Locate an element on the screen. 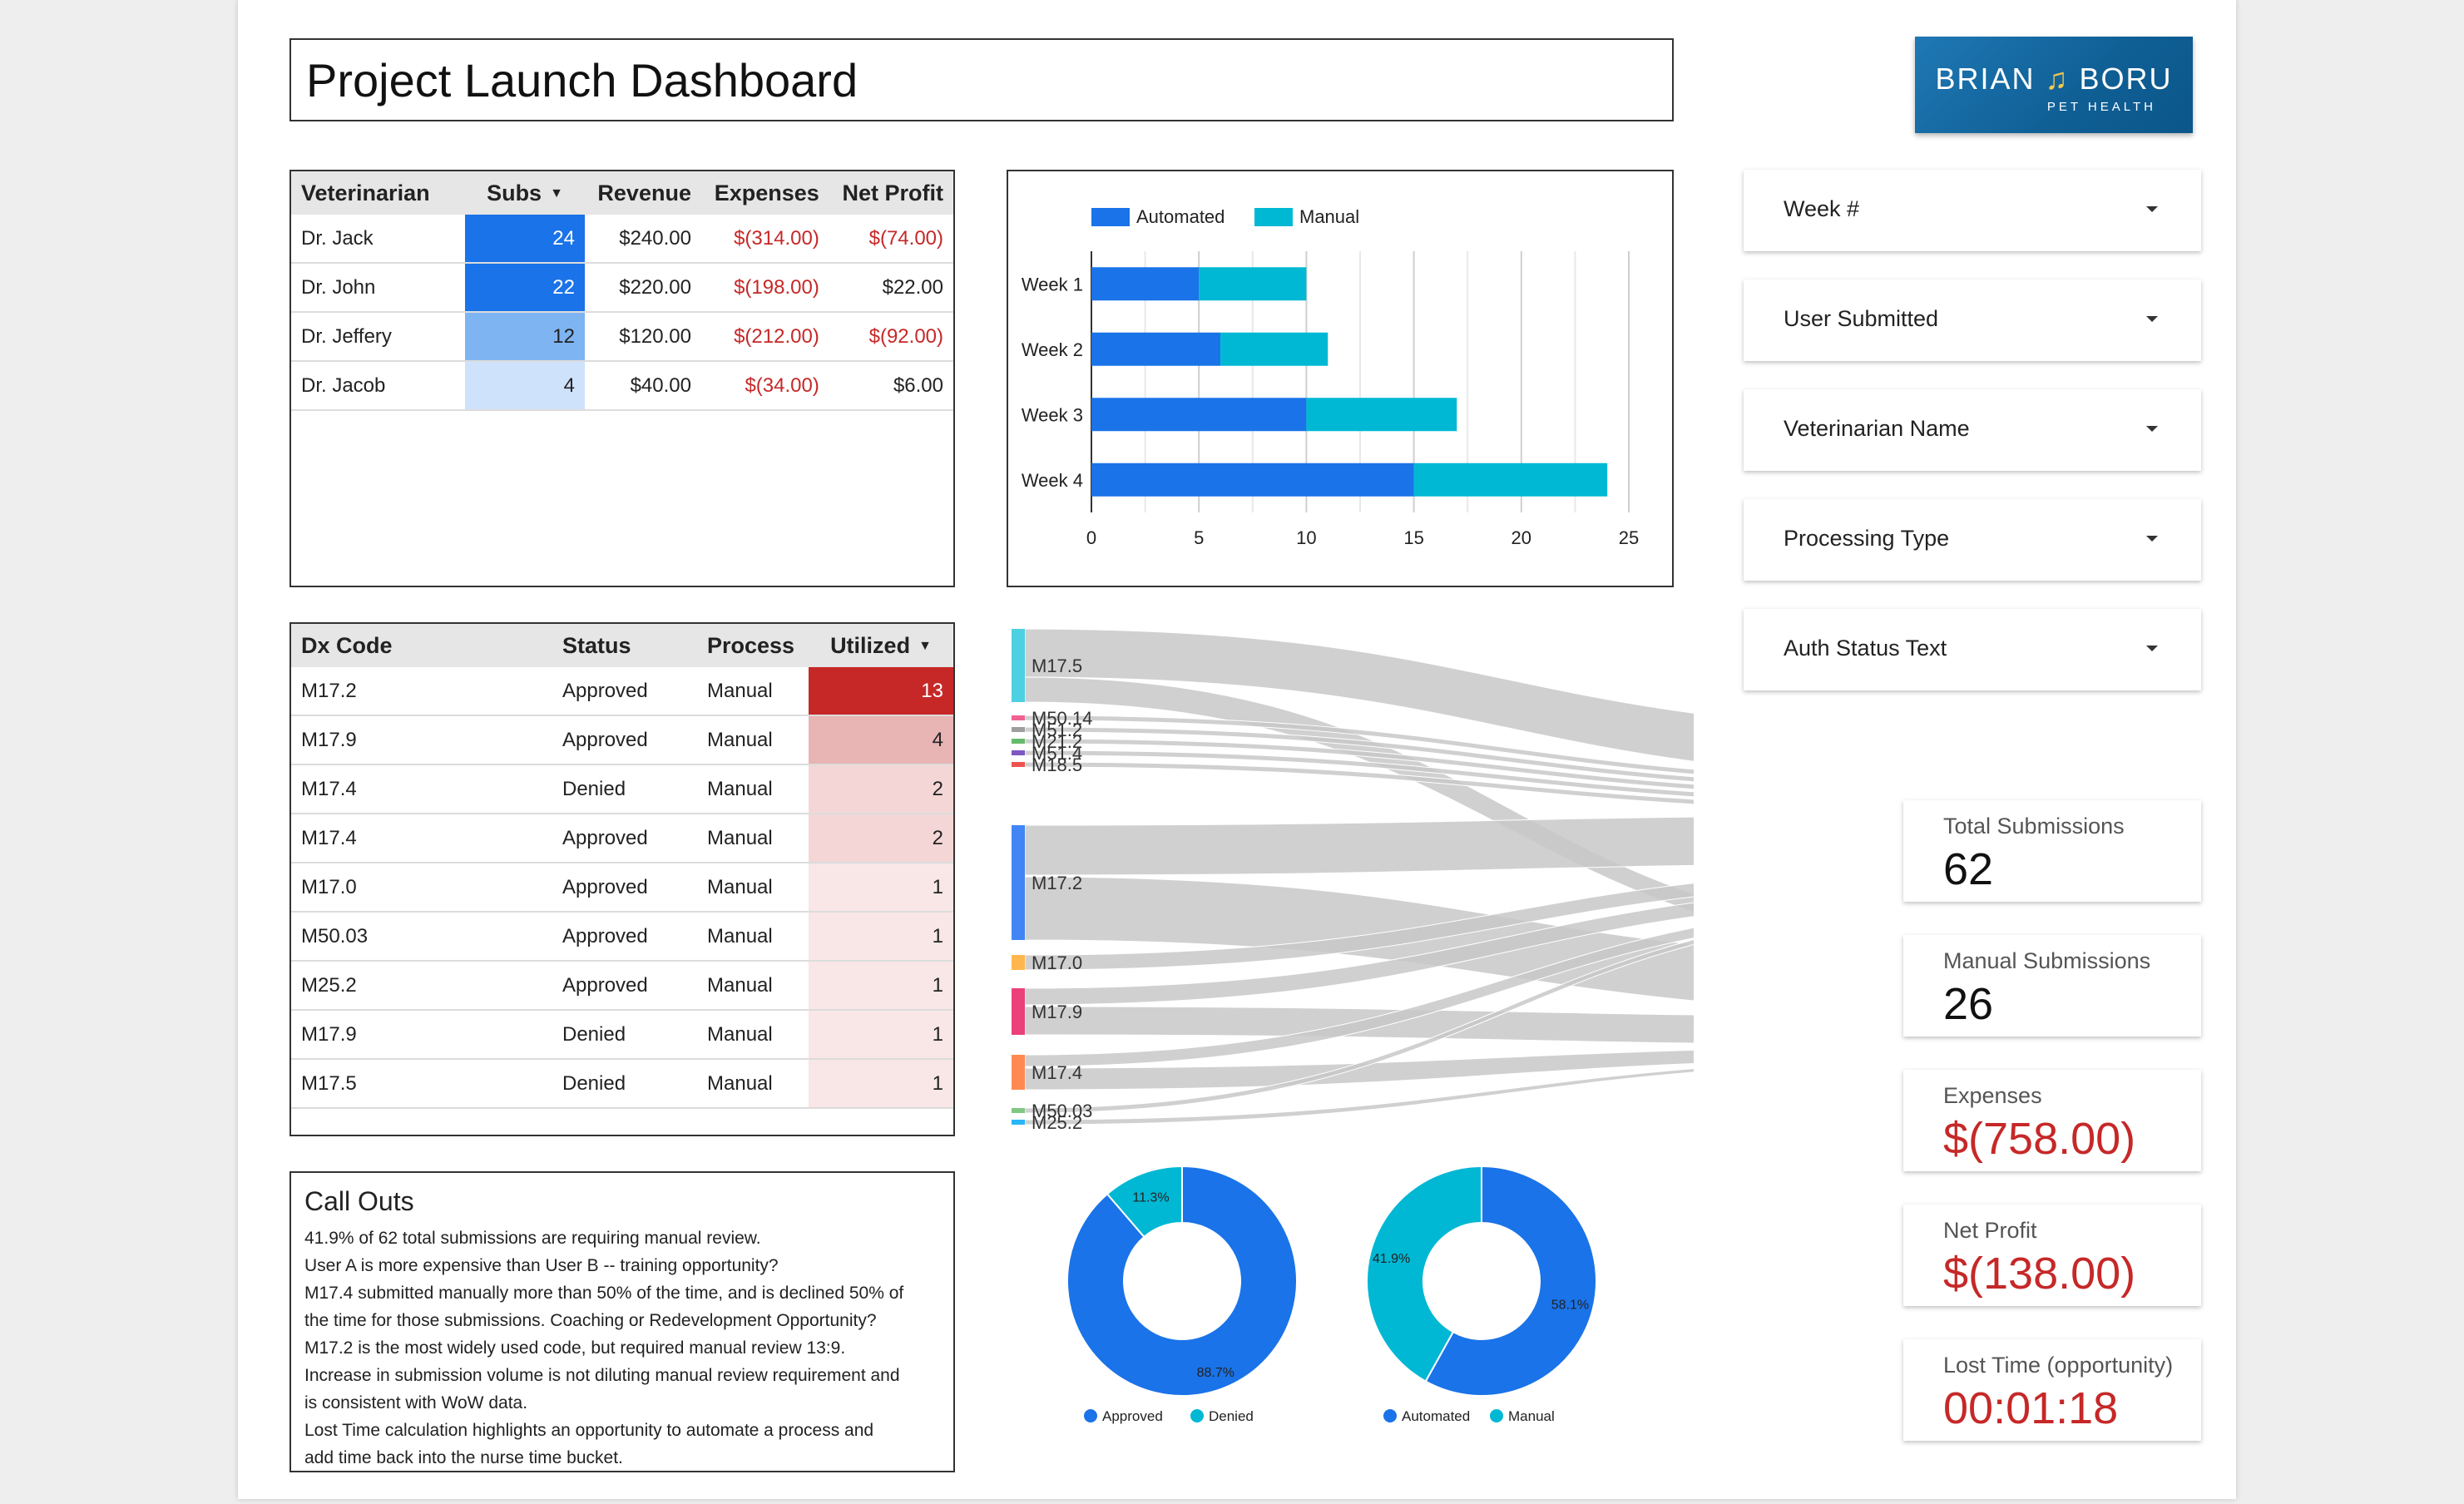 The image size is (2464, 1504). col-header-net-profit: Net Profit is located at coordinates (891, 193).